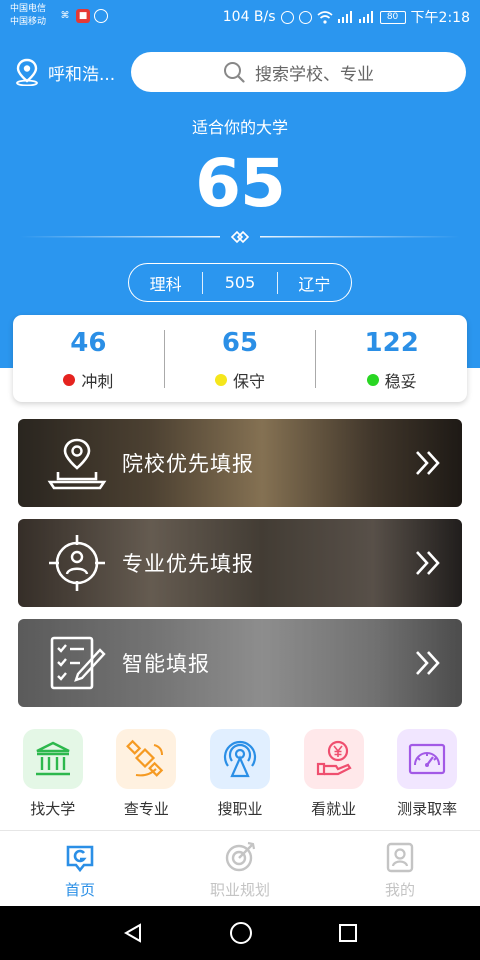 Image resolution: width=480 pixels, height=960 pixels. I want to click on stat-conservative: 65 保守, so click(240, 359).